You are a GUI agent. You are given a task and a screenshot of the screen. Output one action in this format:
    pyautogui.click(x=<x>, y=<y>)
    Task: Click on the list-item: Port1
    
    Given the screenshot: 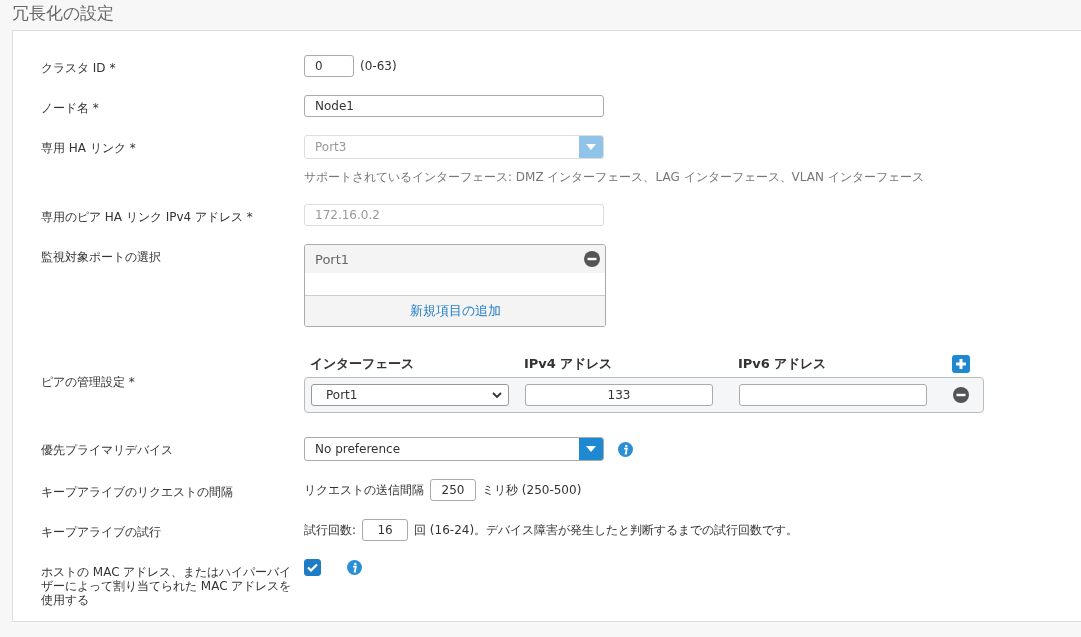 What is the action you would take?
    pyautogui.click(x=332, y=259)
    